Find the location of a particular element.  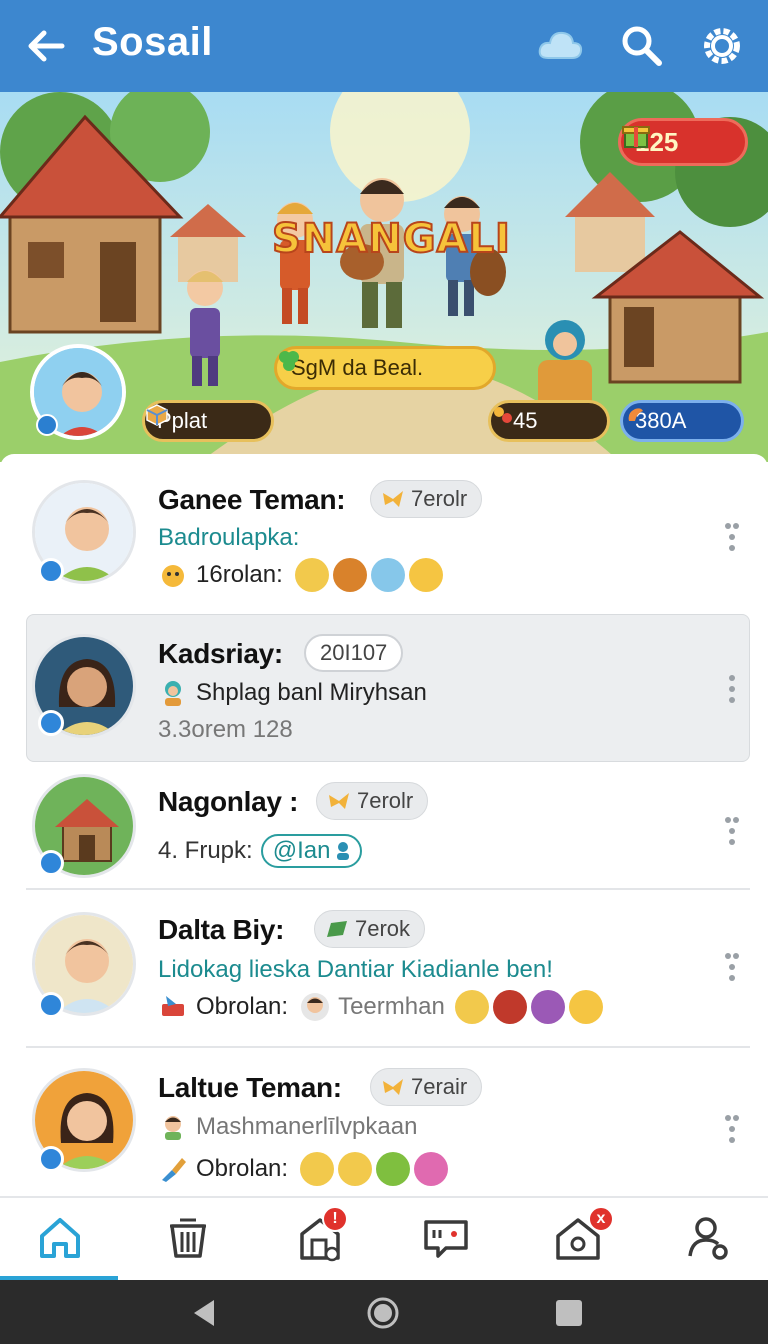

chat-preview: 4. Frupk: @Ian is located at coordinates (260, 851).